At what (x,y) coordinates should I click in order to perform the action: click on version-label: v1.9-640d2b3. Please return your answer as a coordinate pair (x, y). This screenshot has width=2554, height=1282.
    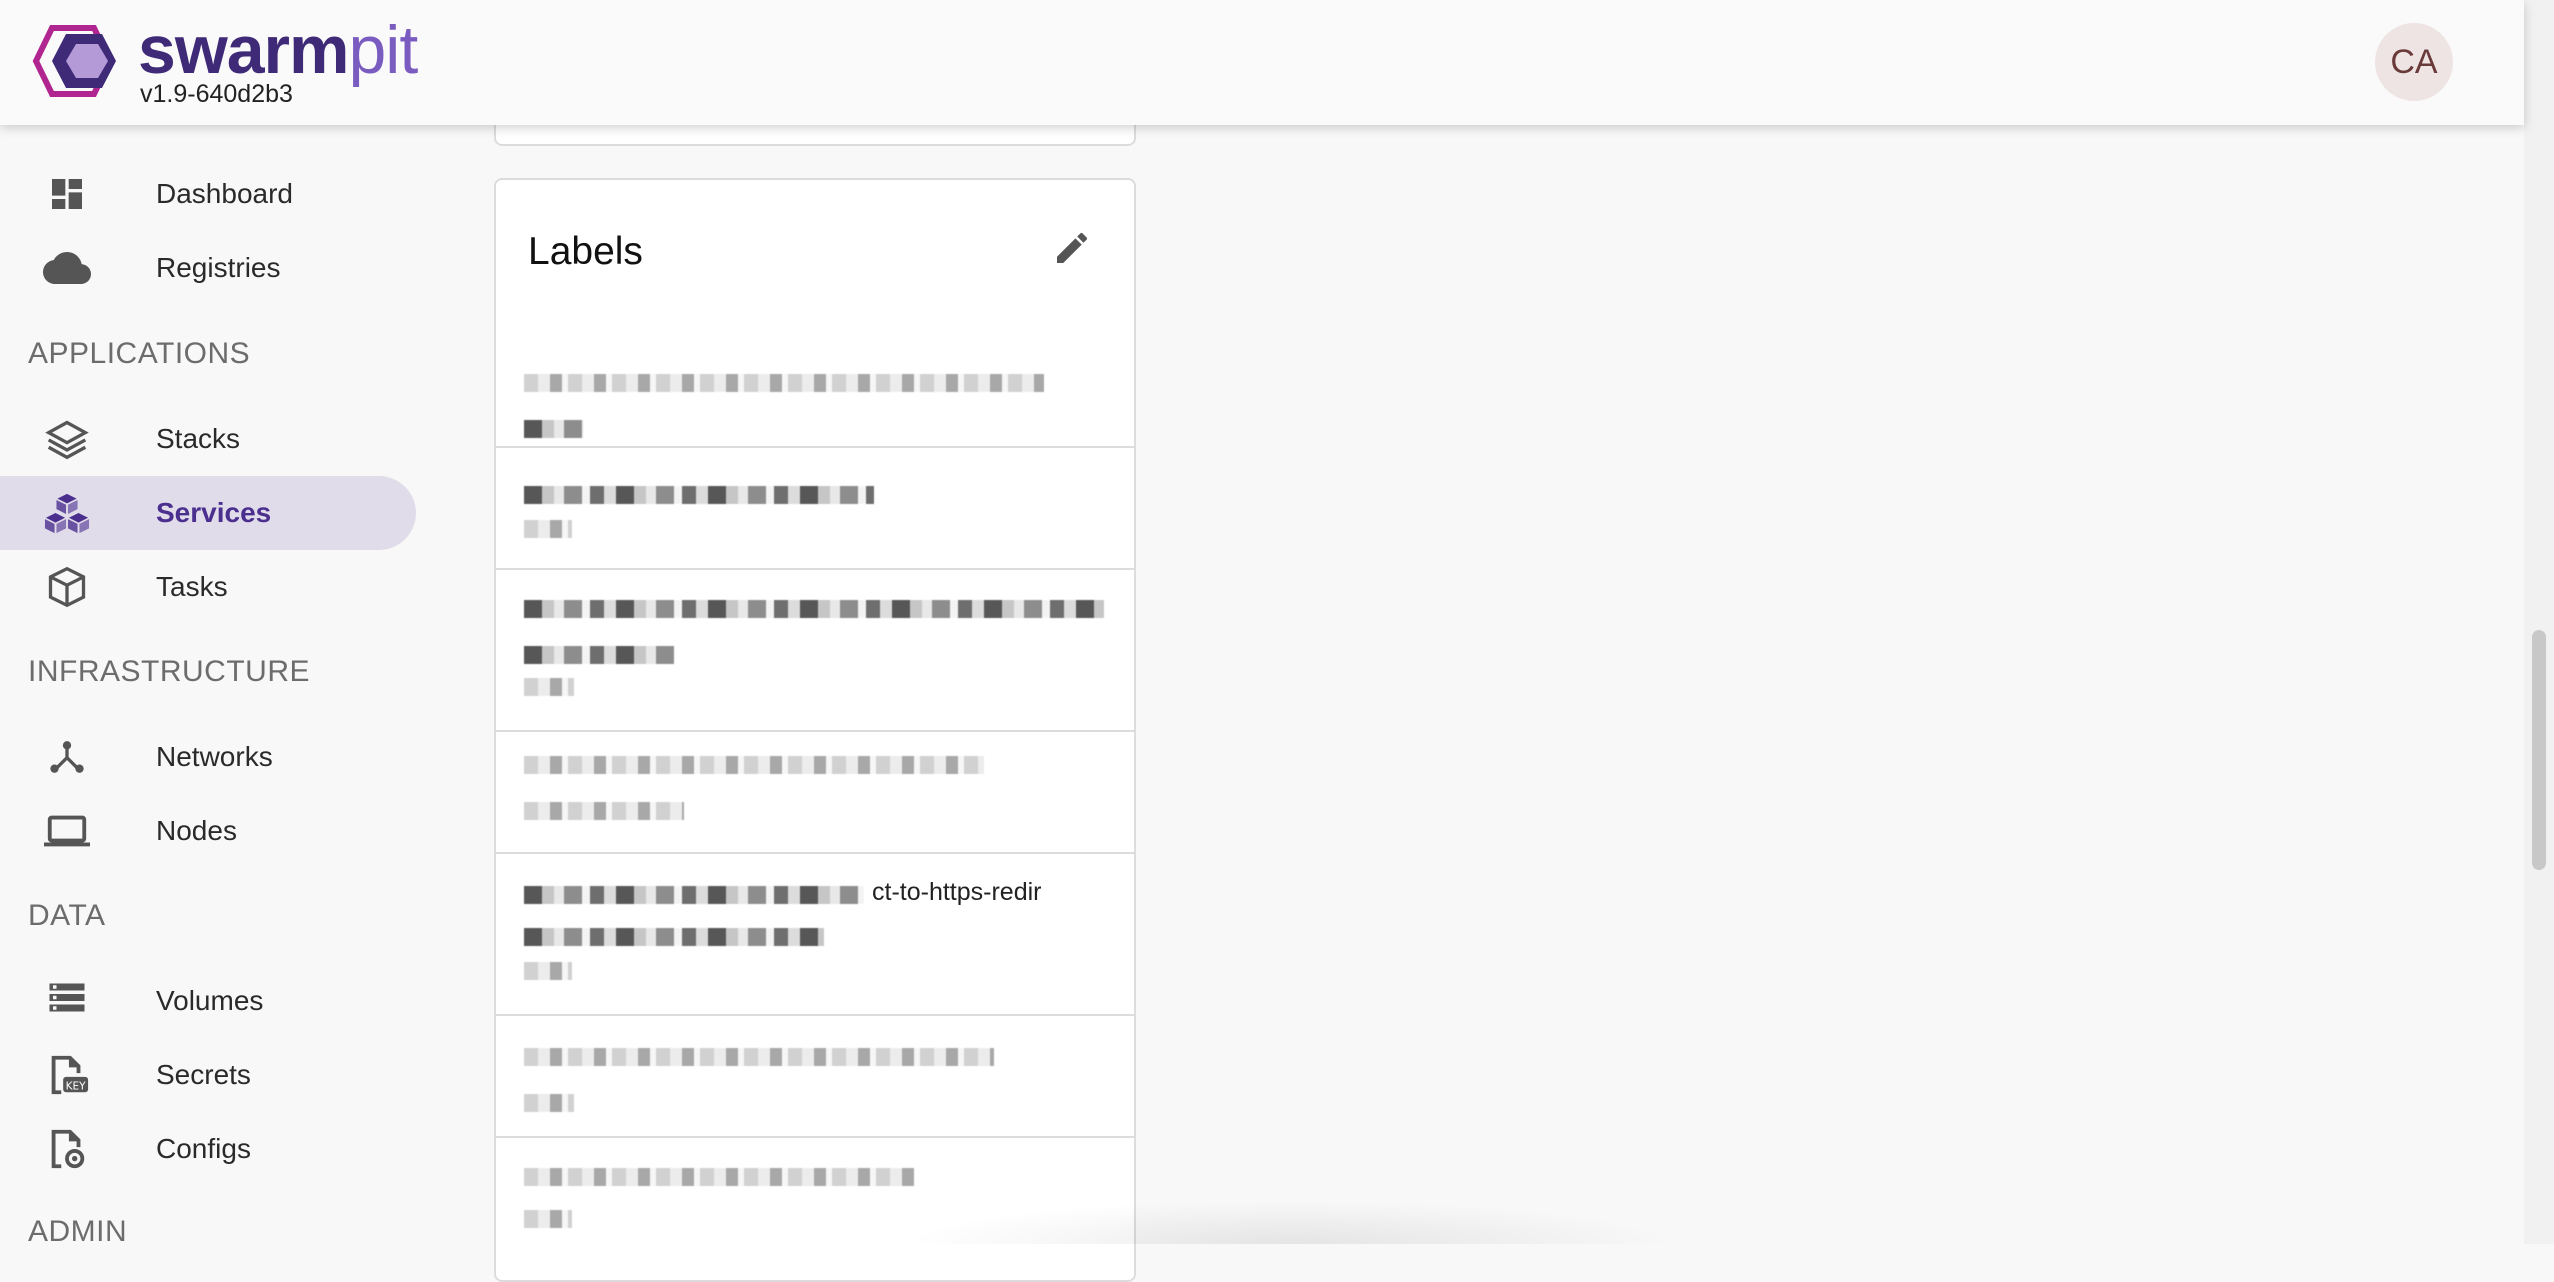
    Looking at the image, I should click on (216, 94).